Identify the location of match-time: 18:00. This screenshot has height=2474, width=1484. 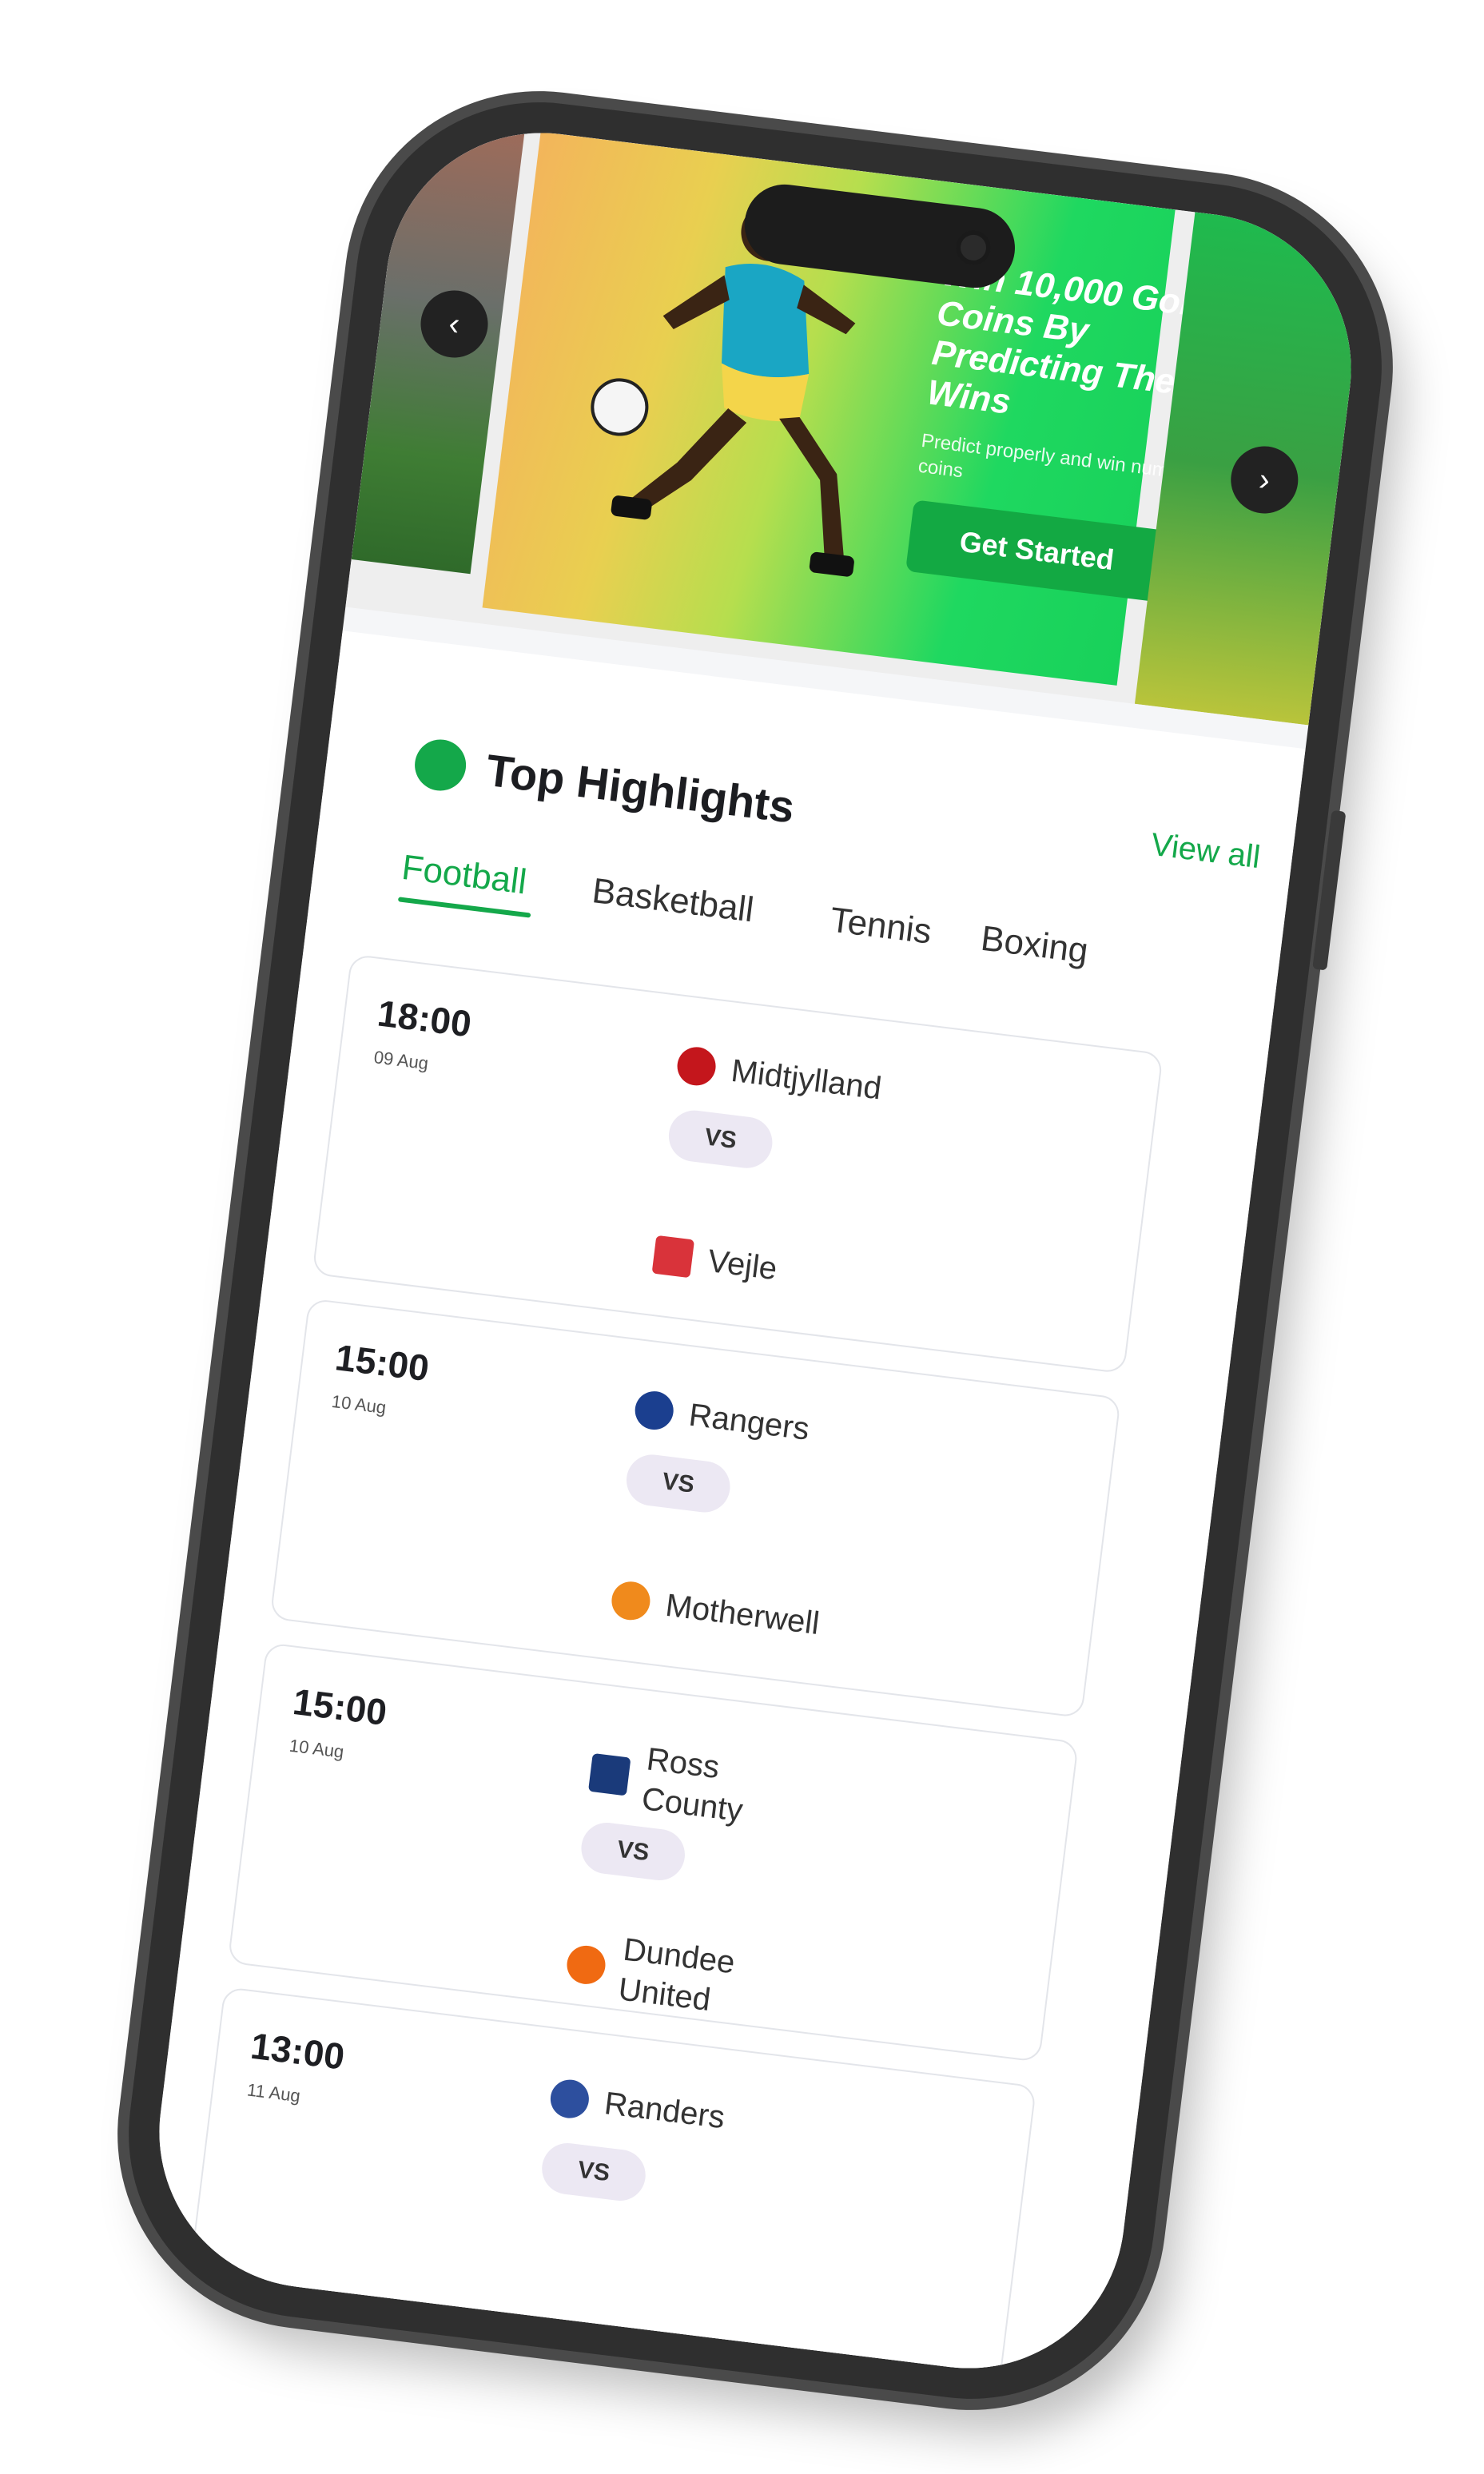
(425, 1018).